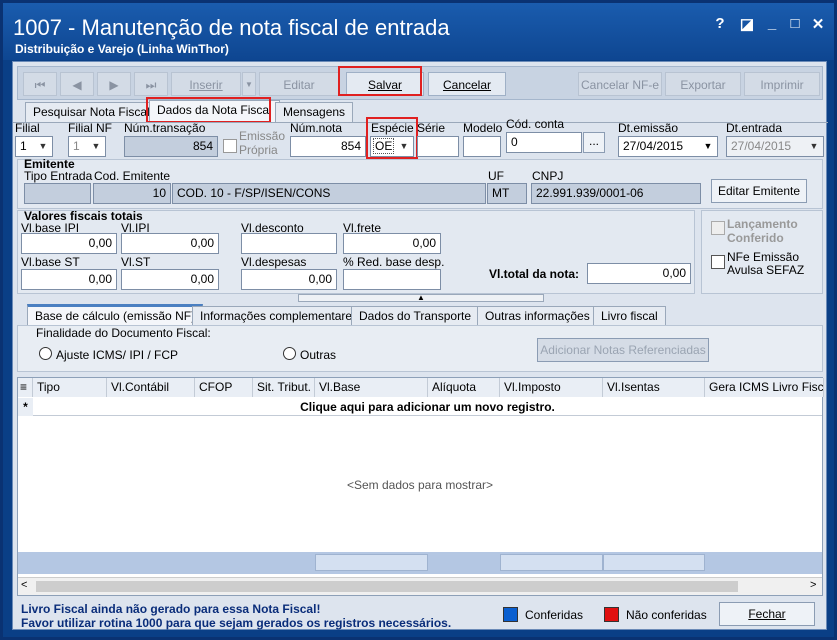 The width and height of the screenshot is (837, 640). What do you see at coordinates (96, 146) in the screenshot?
I see `chevron-down-icon: ▼` at bounding box center [96, 146].